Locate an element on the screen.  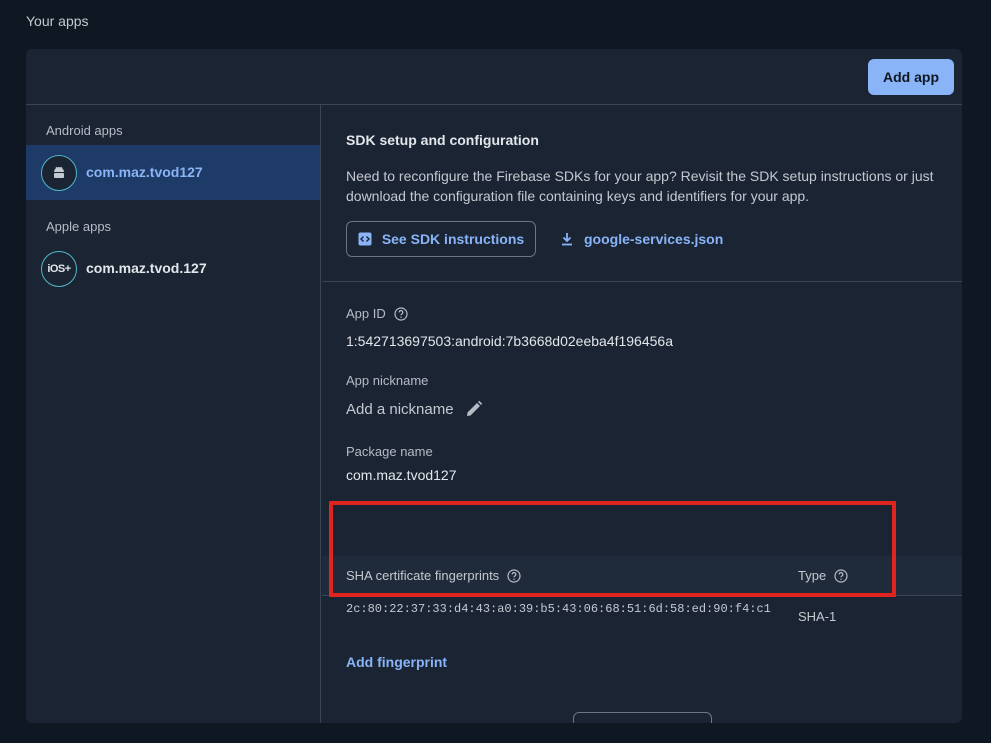
page-heading: Your apps is located at coordinates (57, 21).